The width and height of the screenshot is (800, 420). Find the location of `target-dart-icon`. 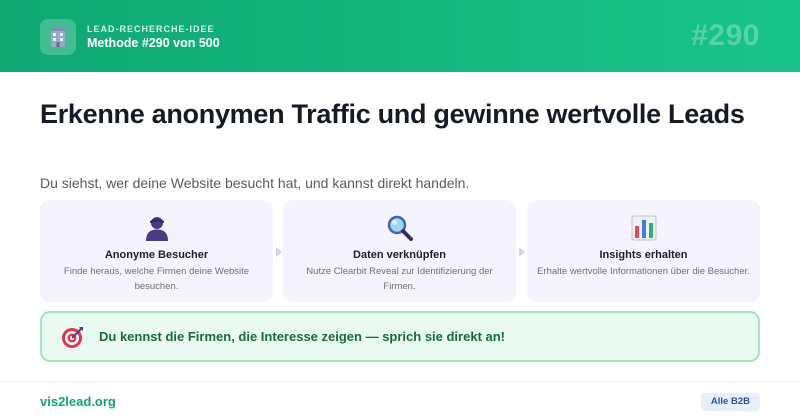

target-dart-icon is located at coordinates (72, 337).